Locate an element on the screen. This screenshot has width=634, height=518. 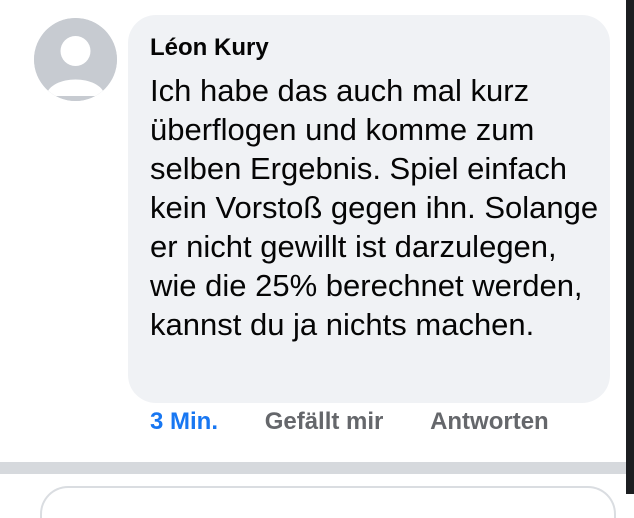
comment-author: Léon Kury is located at coordinates (209, 48).